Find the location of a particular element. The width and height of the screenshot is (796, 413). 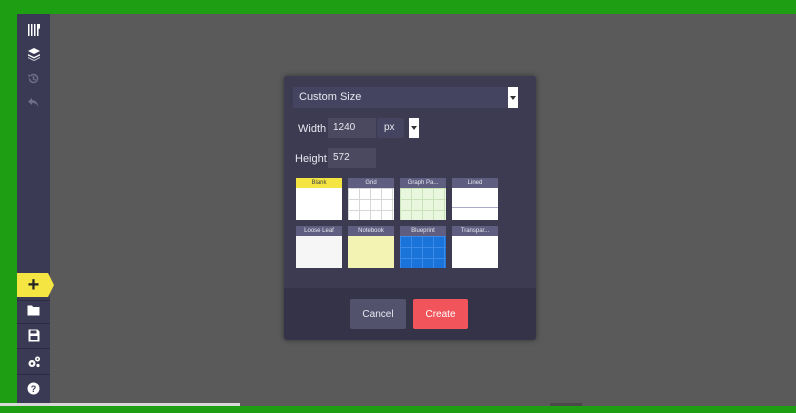

template-loose-leaf: Loose Leaf is located at coordinates (319, 247).